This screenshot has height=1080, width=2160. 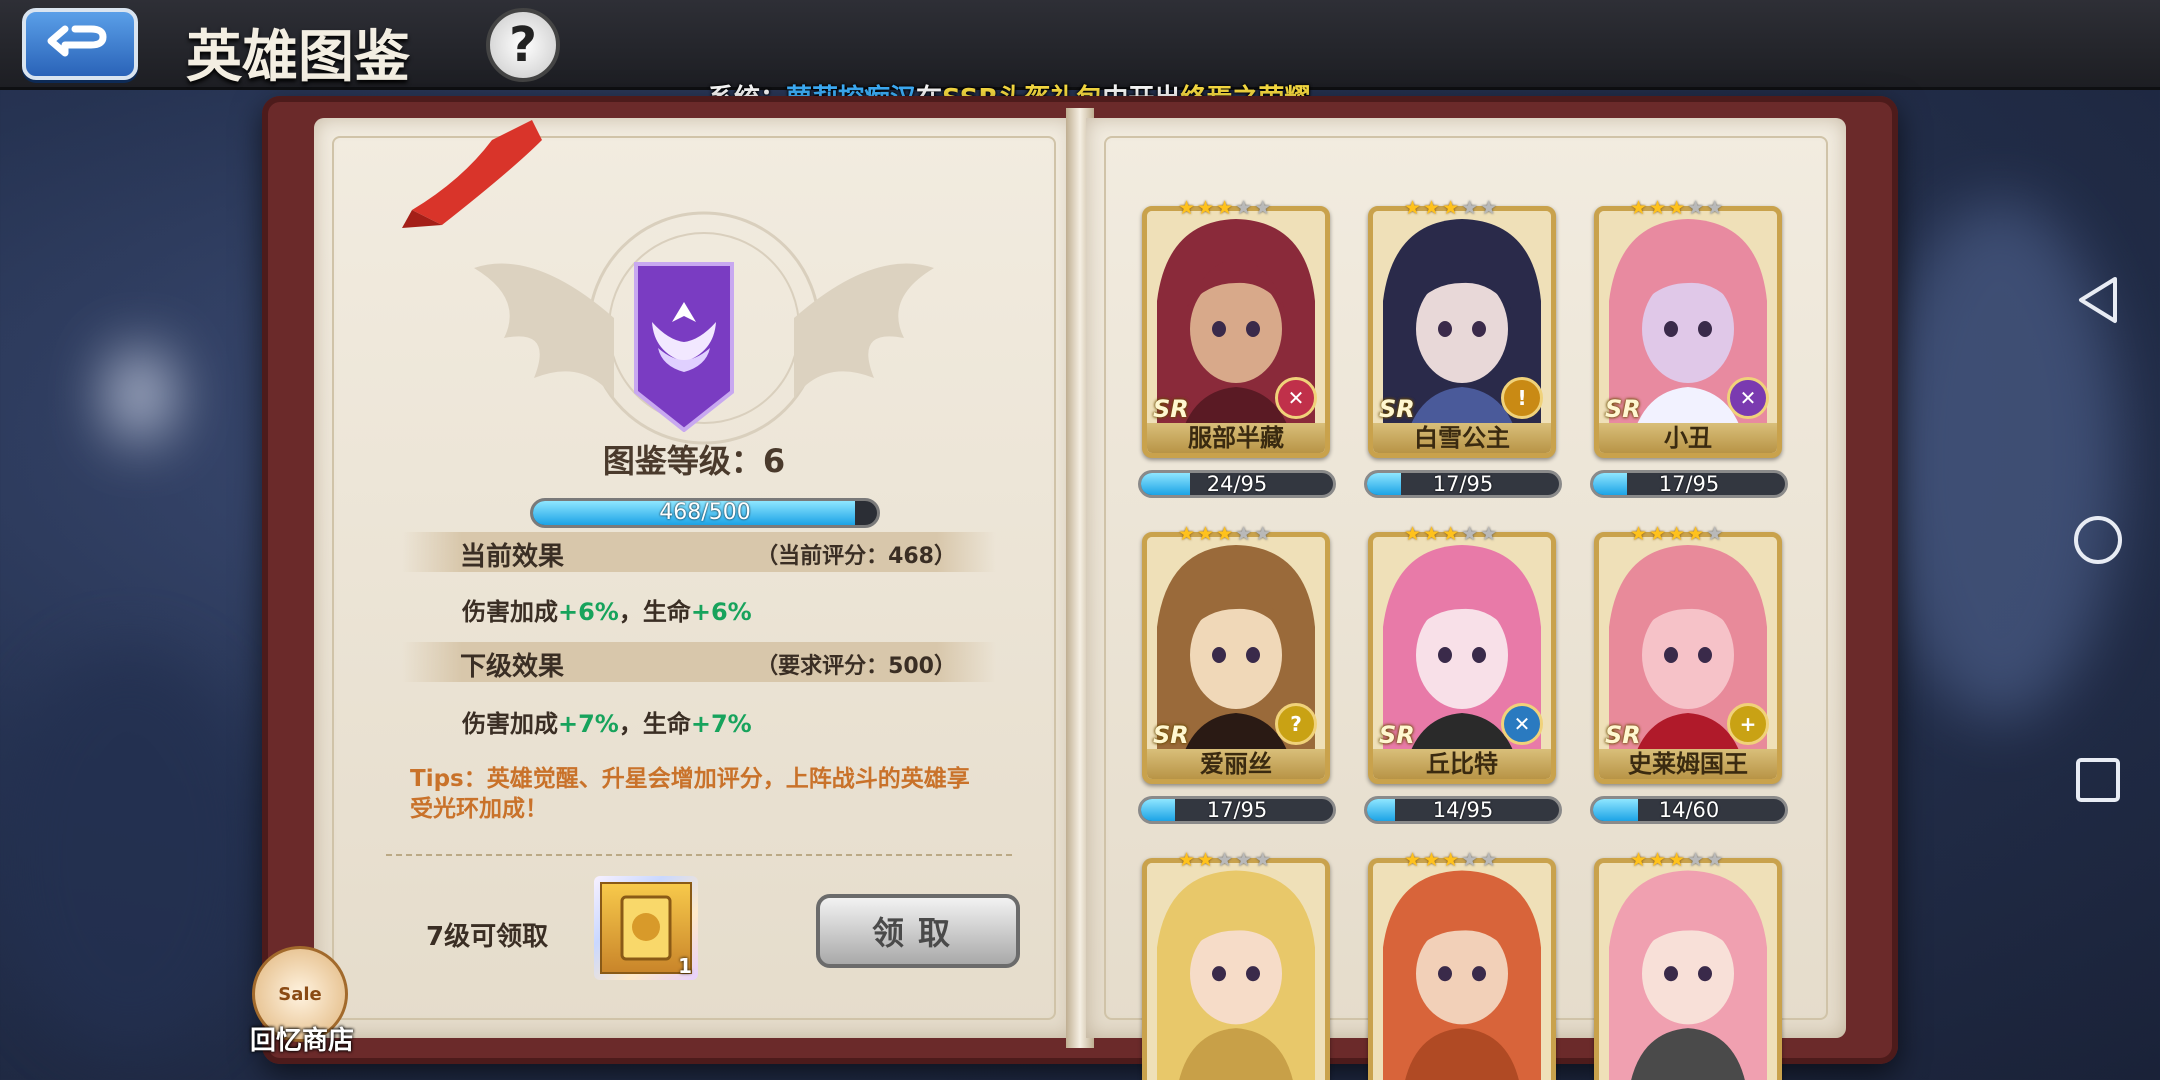 What do you see at coordinates (721, 612) in the screenshot?
I see `stat-value: +6%` at bounding box center [721, 612].